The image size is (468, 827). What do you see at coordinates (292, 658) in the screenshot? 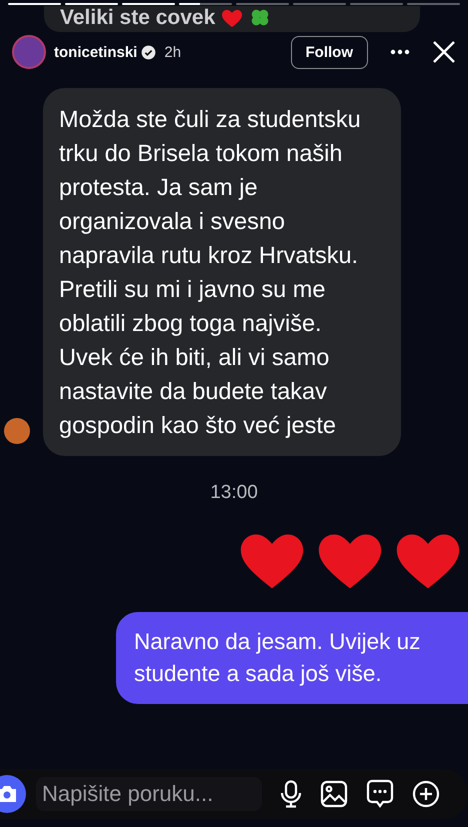
I see `message-bubble: Naravno da jesam. Uvijek uz studente a sada još više.` at bounding box center [292, 658].